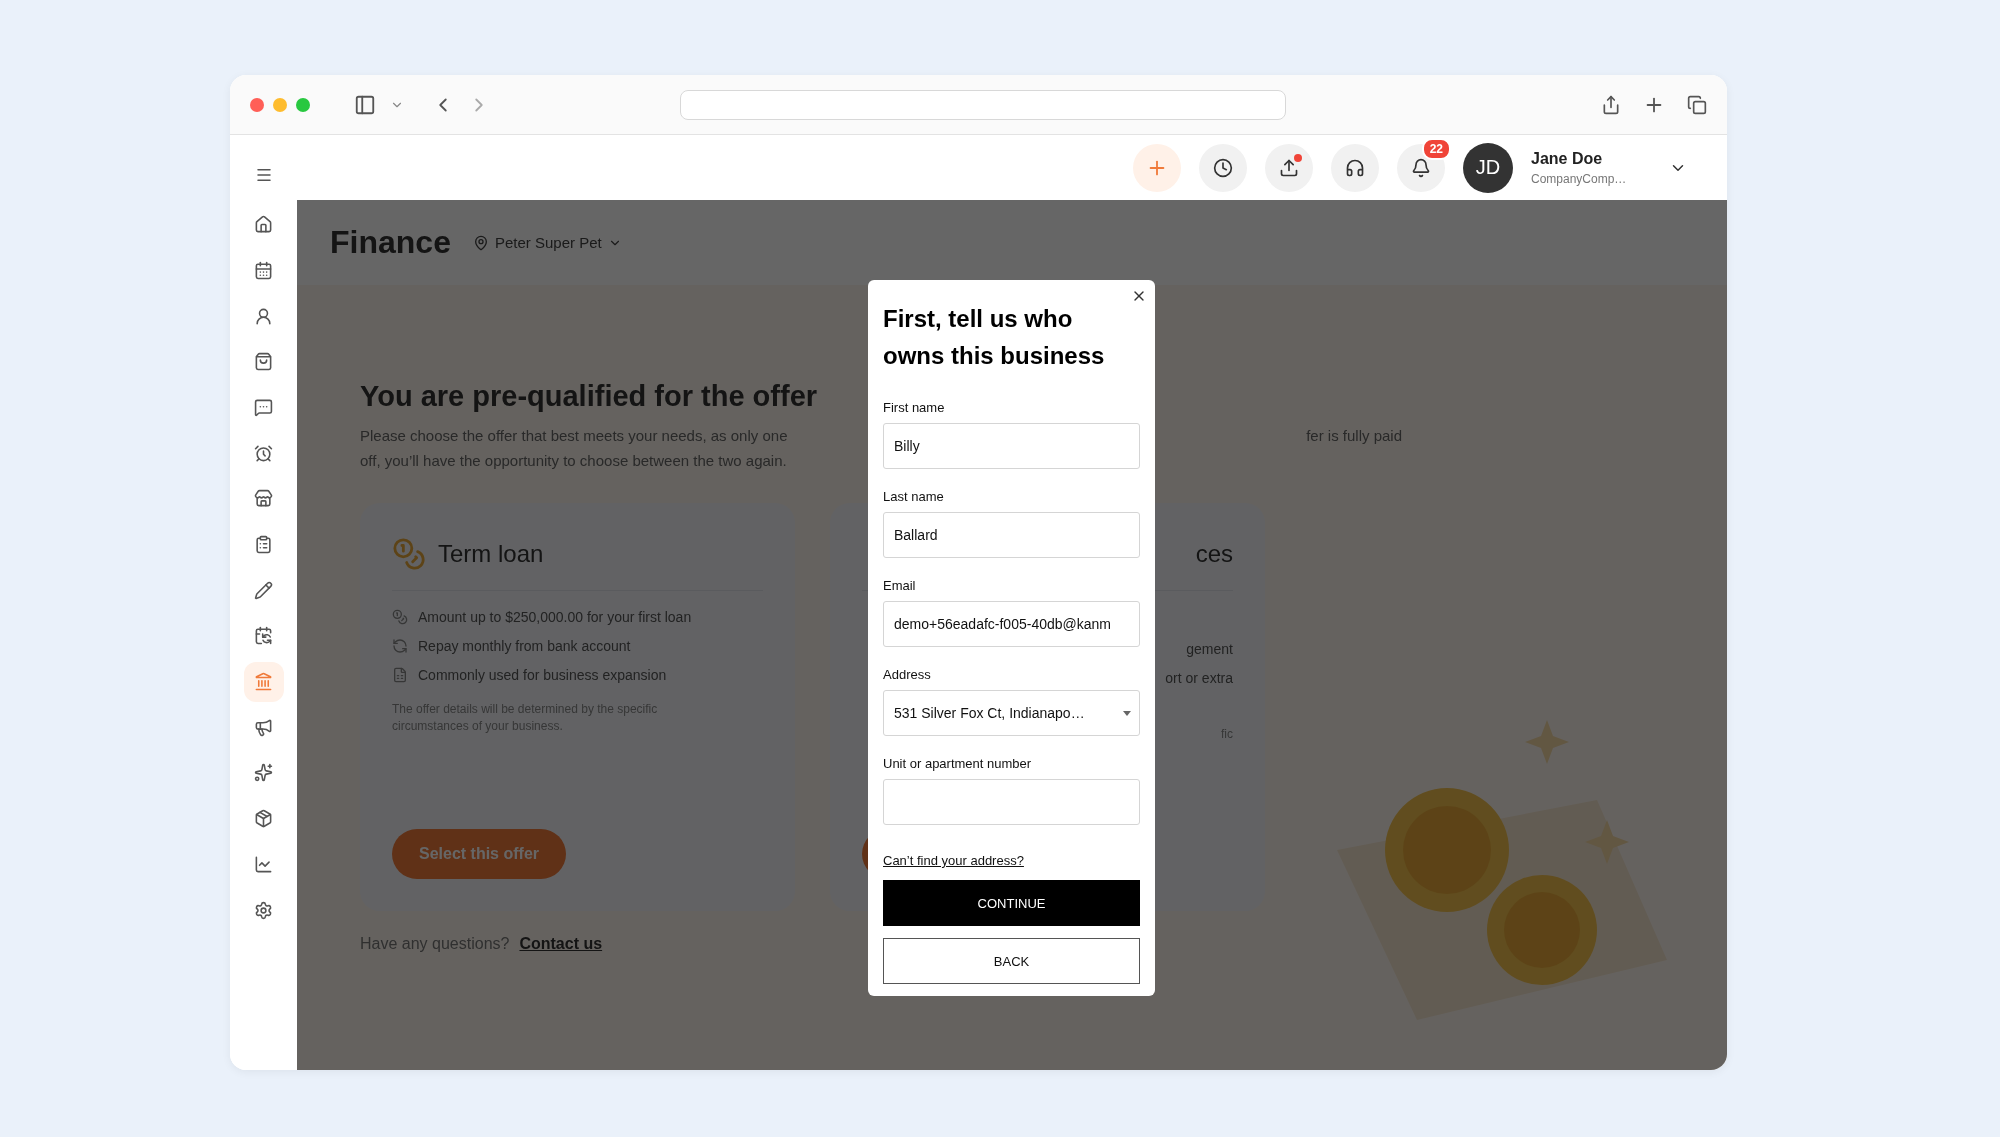  I want to click on refresh-icon, so click(400, 646).